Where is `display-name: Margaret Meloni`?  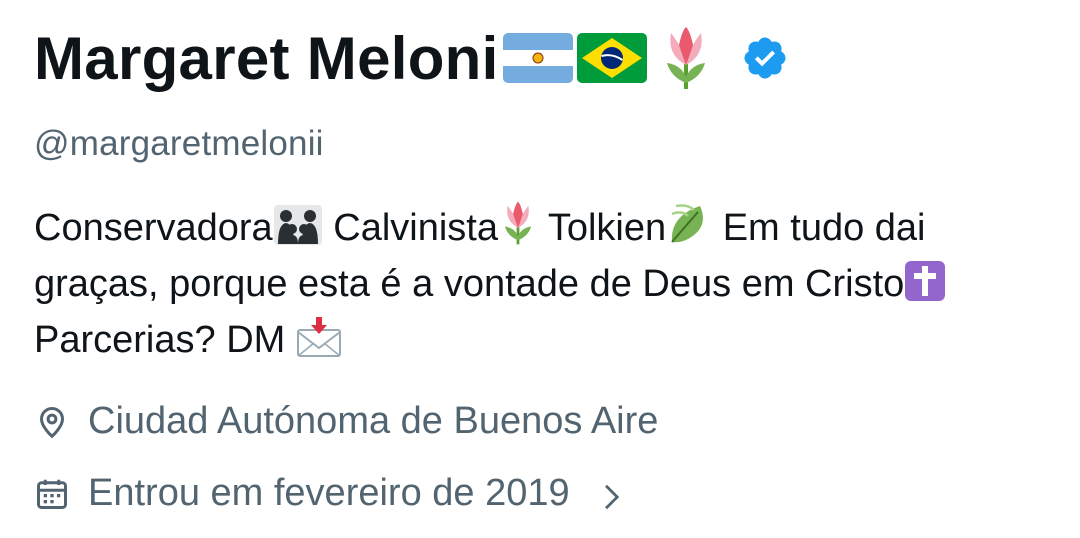
display-name: Margaret Meloni is located at coordinates (266, 58).